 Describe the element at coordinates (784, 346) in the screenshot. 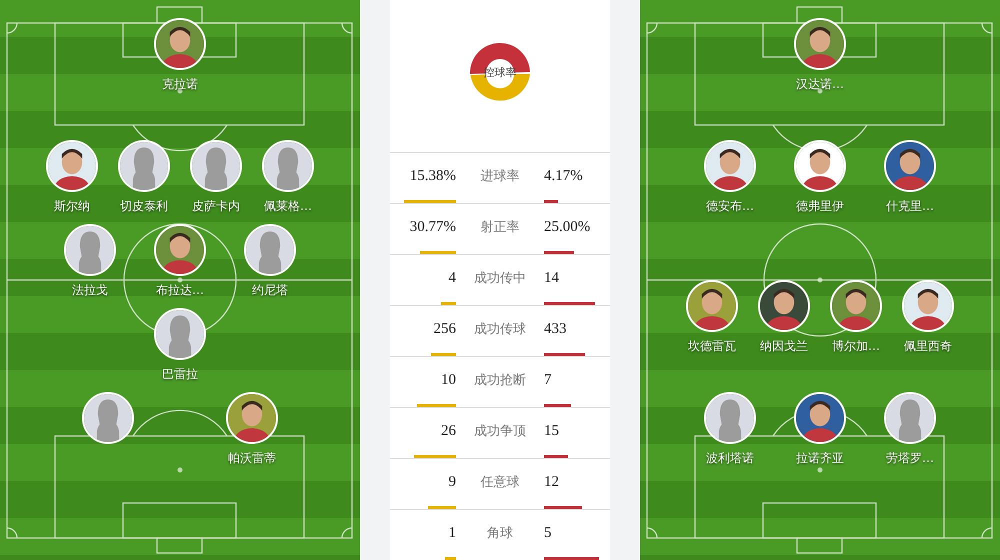

I see `player-name: 纳因戈兰` at that location.